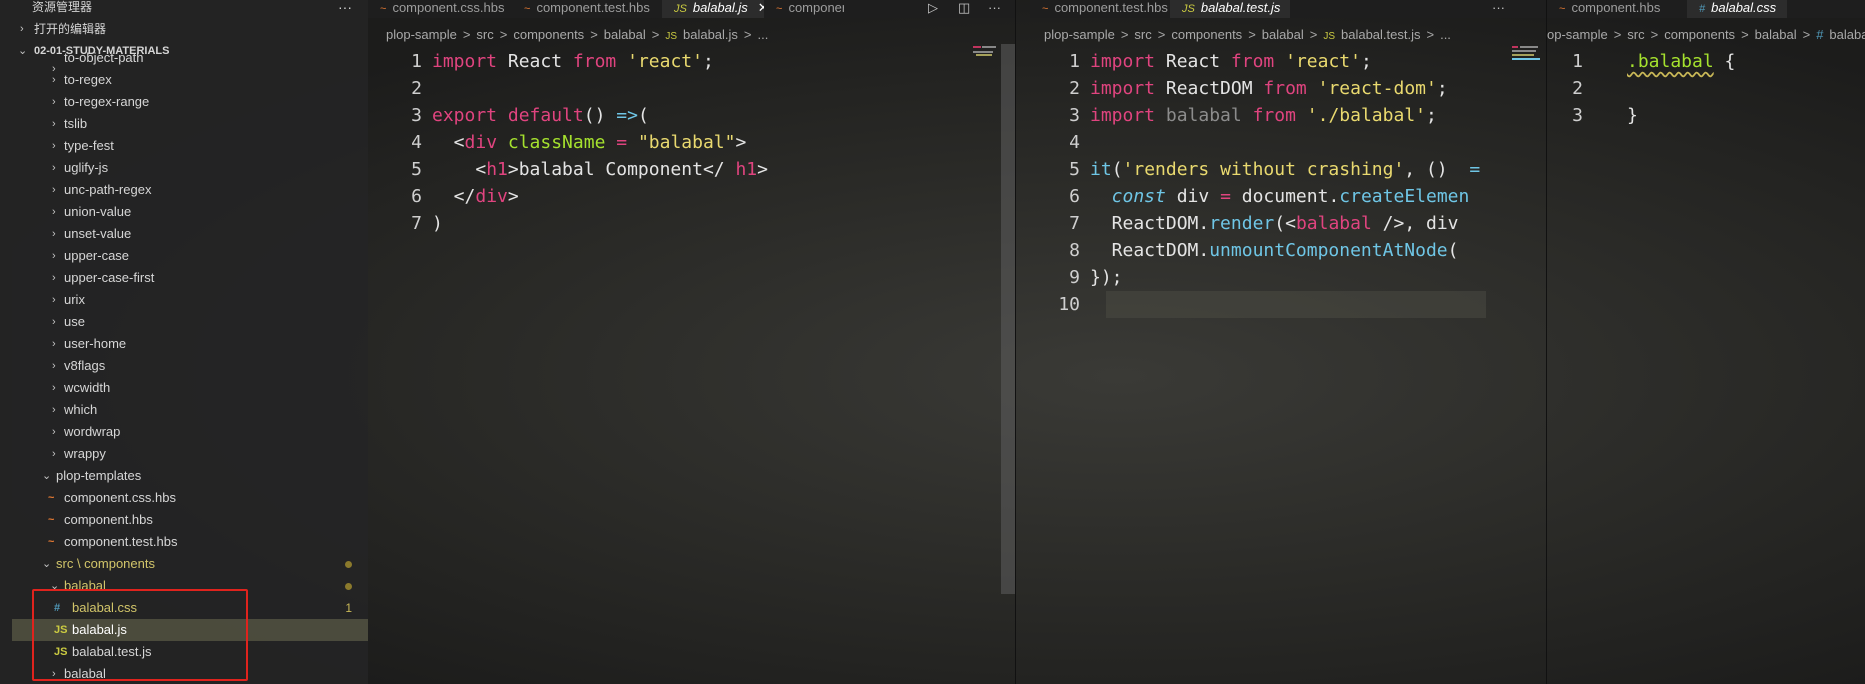 This screenshot has height=684, width=1865. I want to click on tree-item-label: to-regex-range, so click(107, 101).